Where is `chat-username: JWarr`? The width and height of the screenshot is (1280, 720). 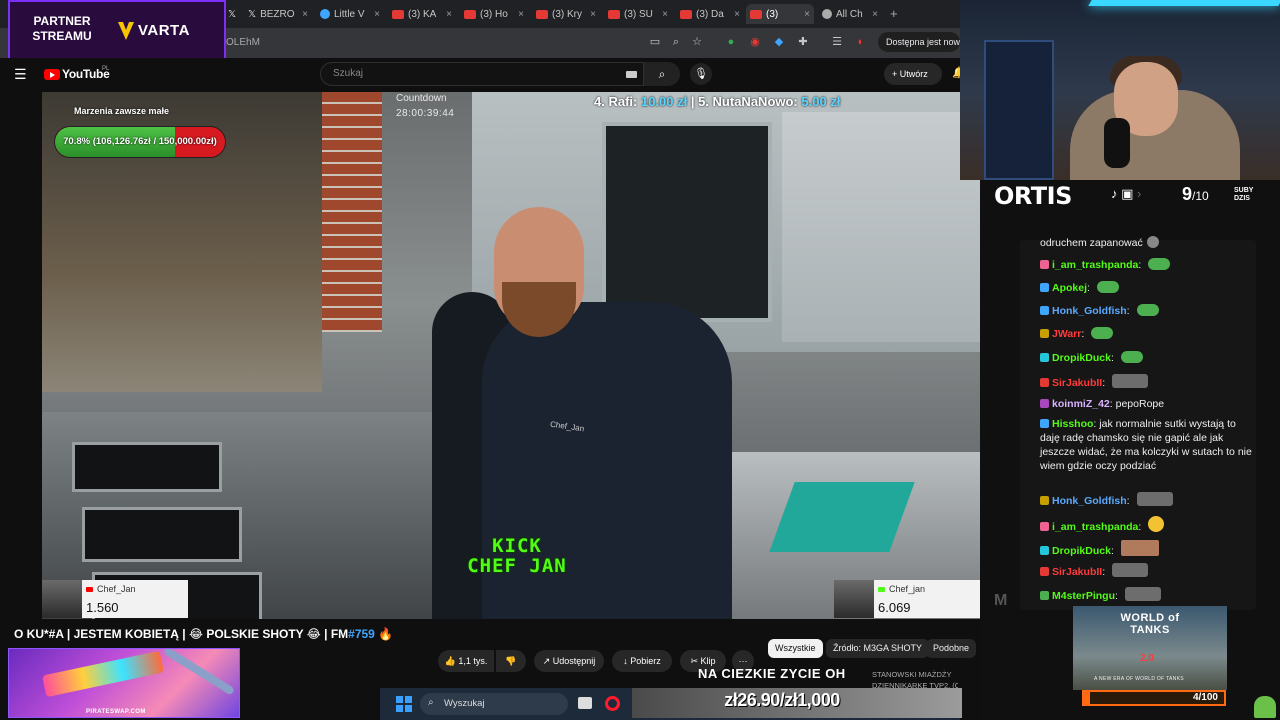 chat-username: JWarr is located at coordinates (1066, 334).